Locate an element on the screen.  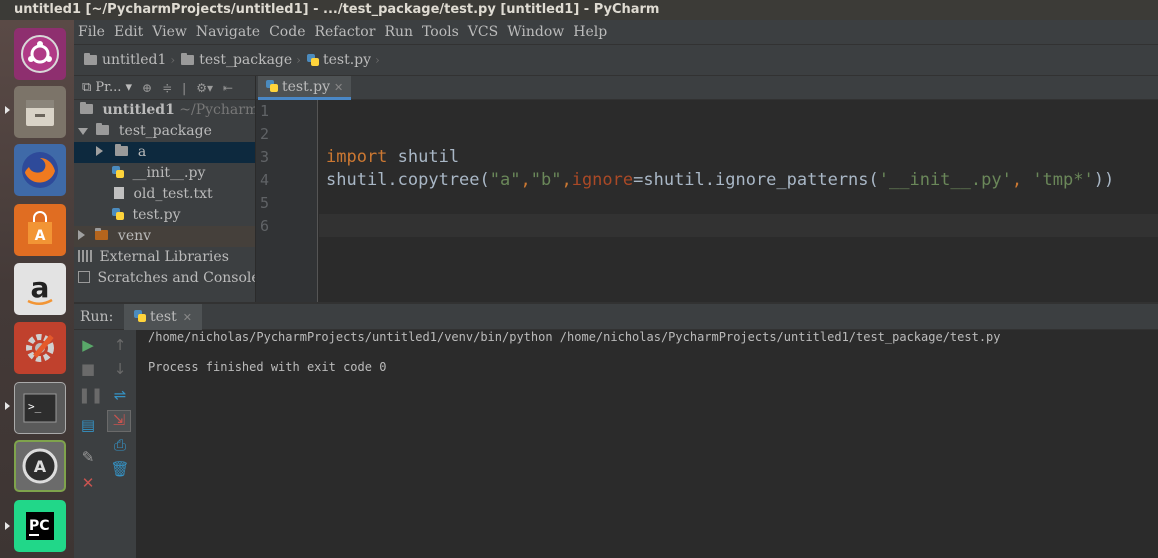
menu-refactor: Refactor is located at coordinates (344, 32).